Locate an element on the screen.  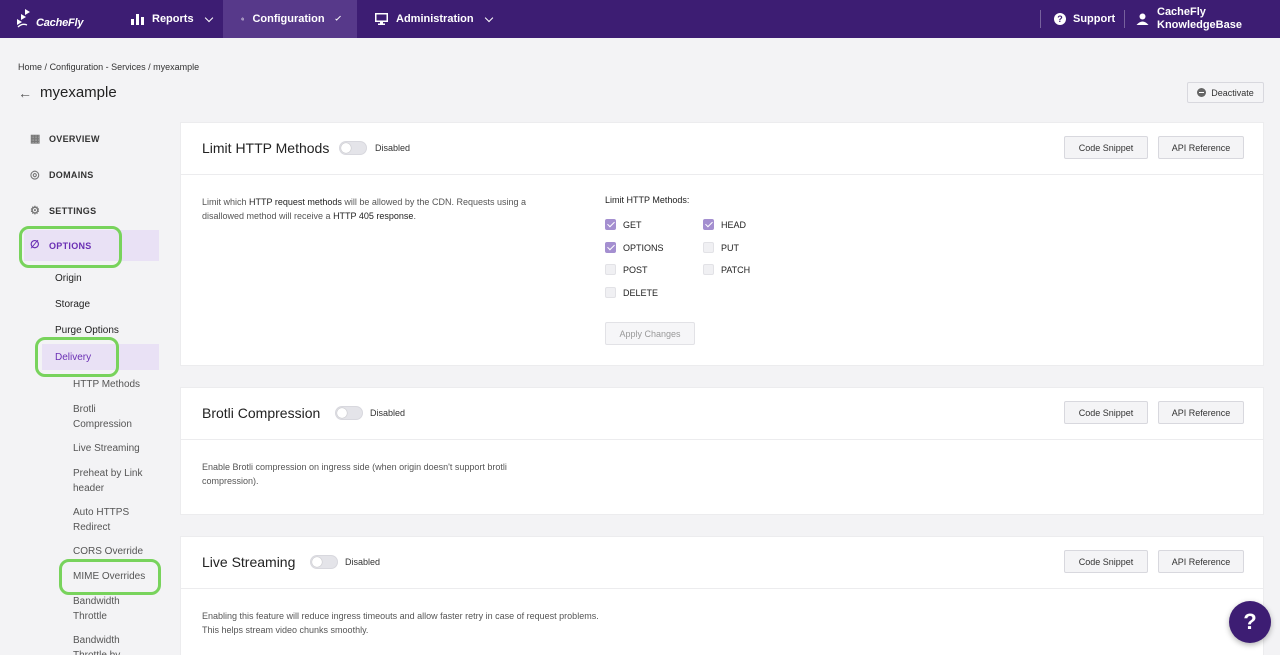
nav-reports-label: Reports is located at coordinates (173, 19).